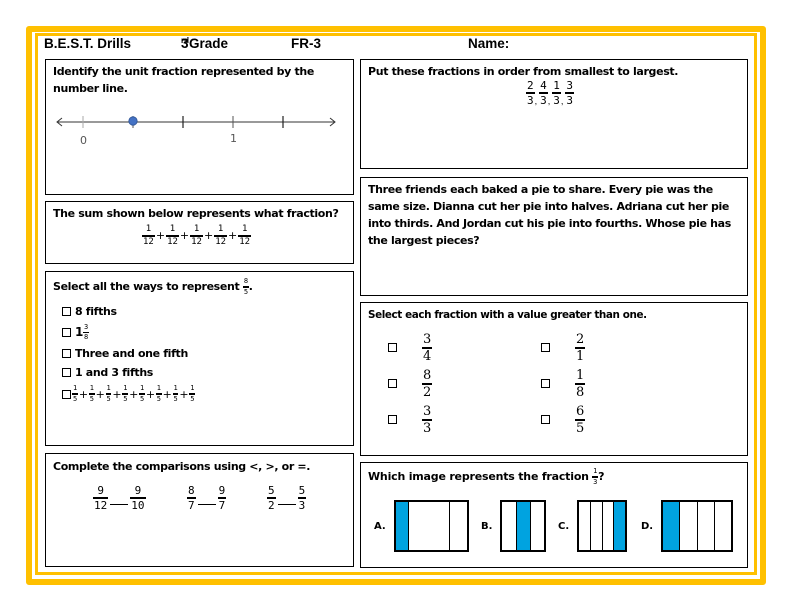 This screenshot has height=612, width=792. What do you see at coordinates (86, 332) in the screenshot?
I see `fraction: 38` at bounding box center [86, 332].